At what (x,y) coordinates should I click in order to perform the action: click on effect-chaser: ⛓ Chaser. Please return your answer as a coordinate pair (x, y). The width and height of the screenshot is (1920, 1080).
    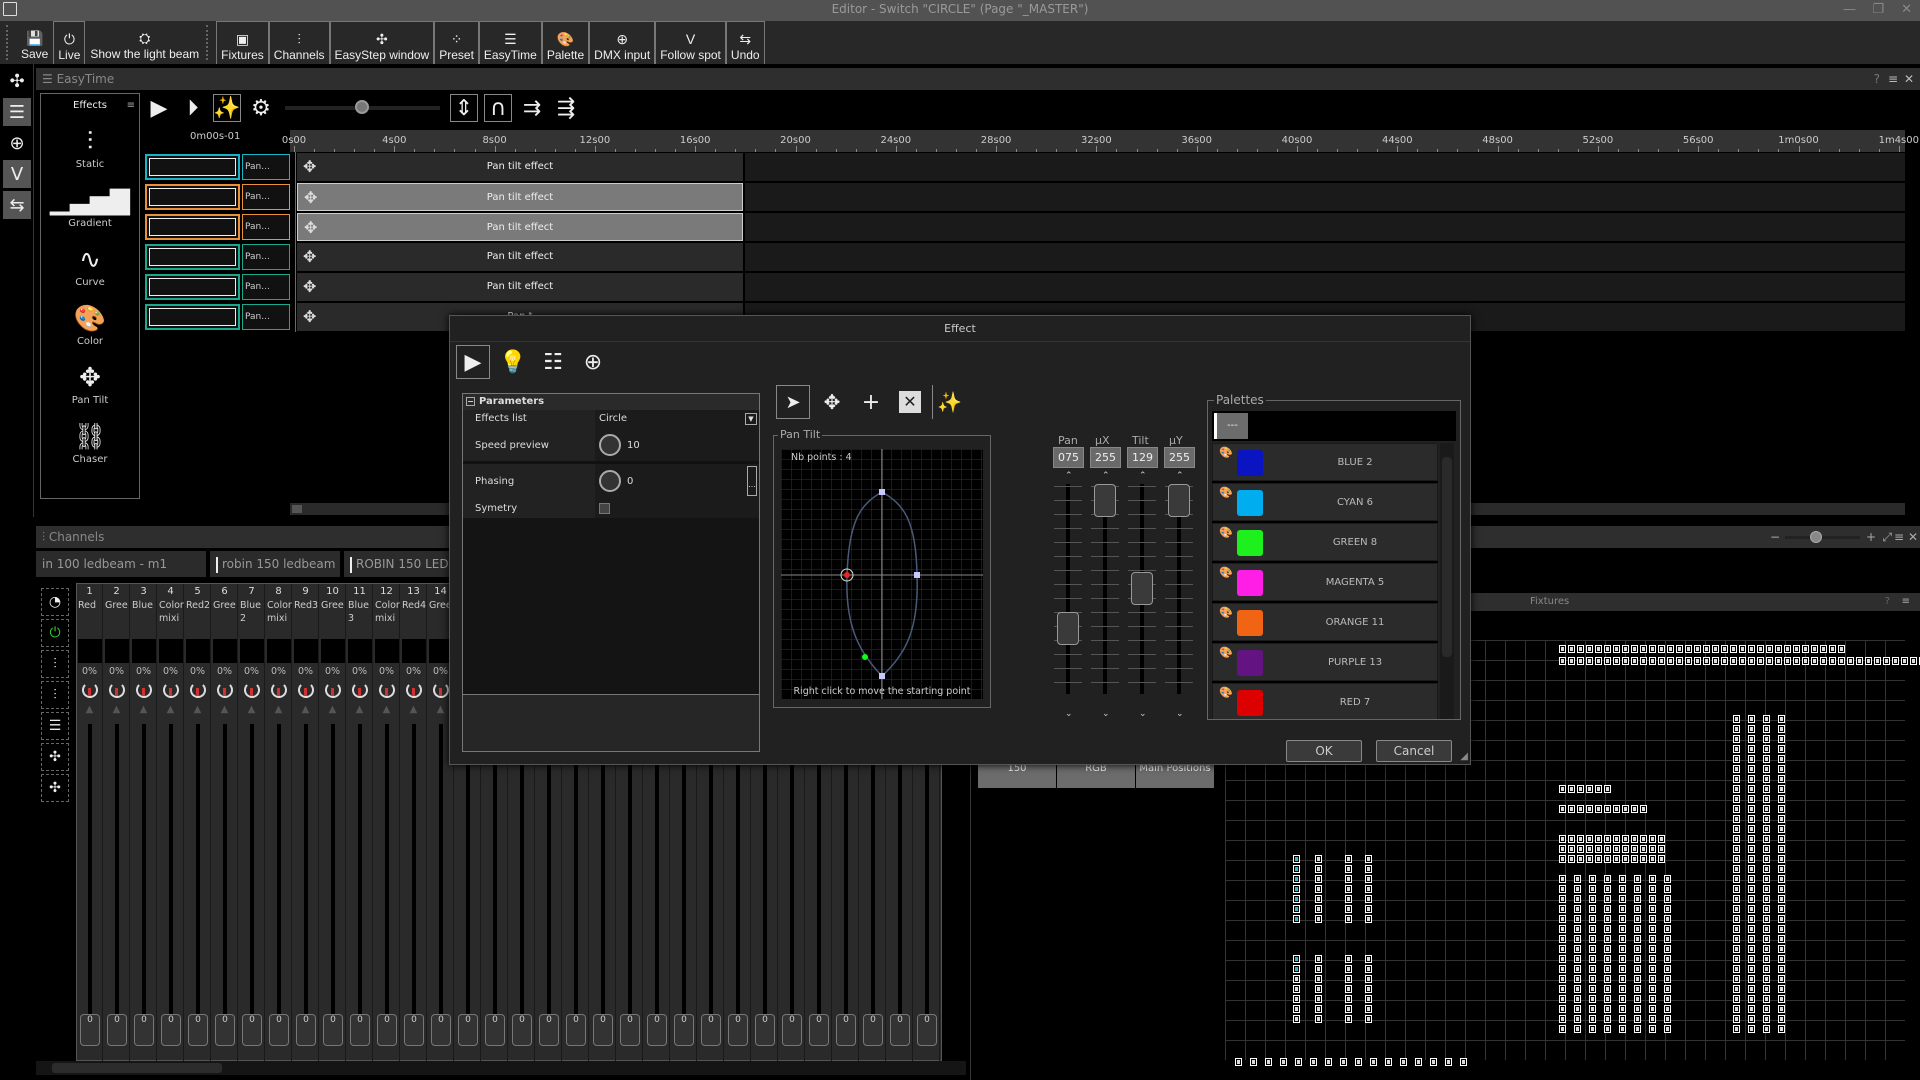
    Looking at the image, I should click on (90, 442).